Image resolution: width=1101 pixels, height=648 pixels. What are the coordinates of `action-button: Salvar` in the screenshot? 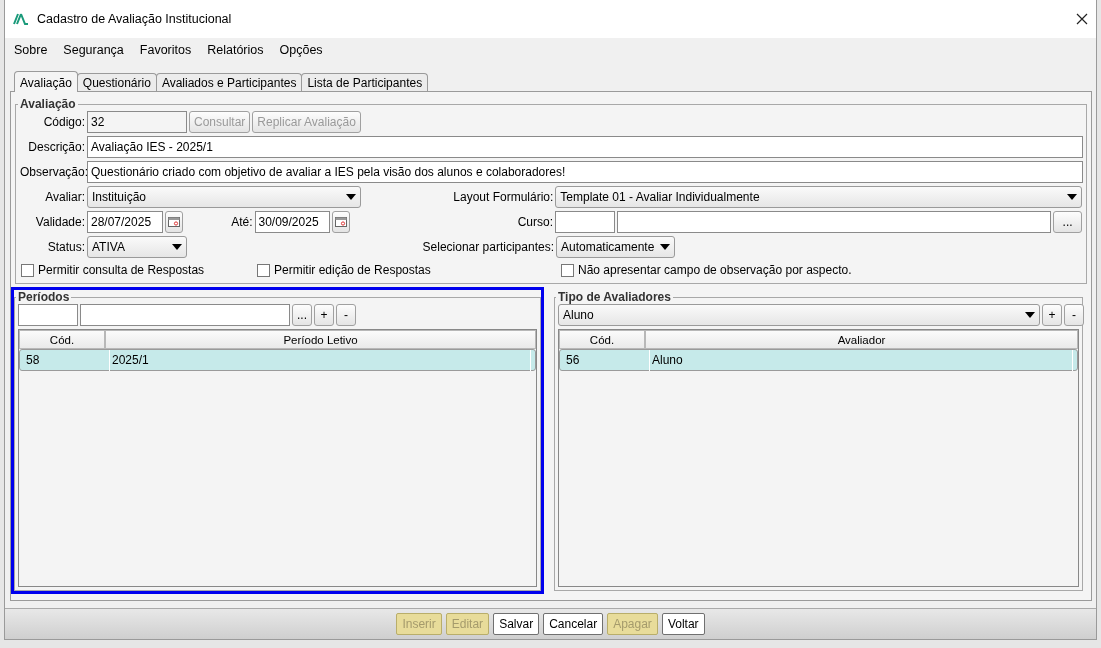 It's located at (516, 624).